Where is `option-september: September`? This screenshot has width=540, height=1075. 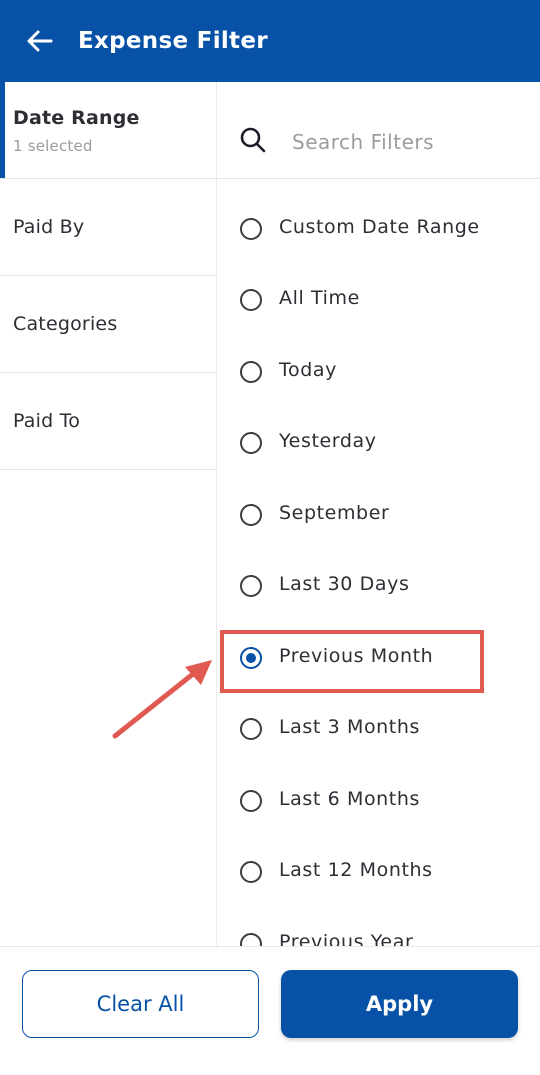
option-september: September is located at coordinates (378, 501).